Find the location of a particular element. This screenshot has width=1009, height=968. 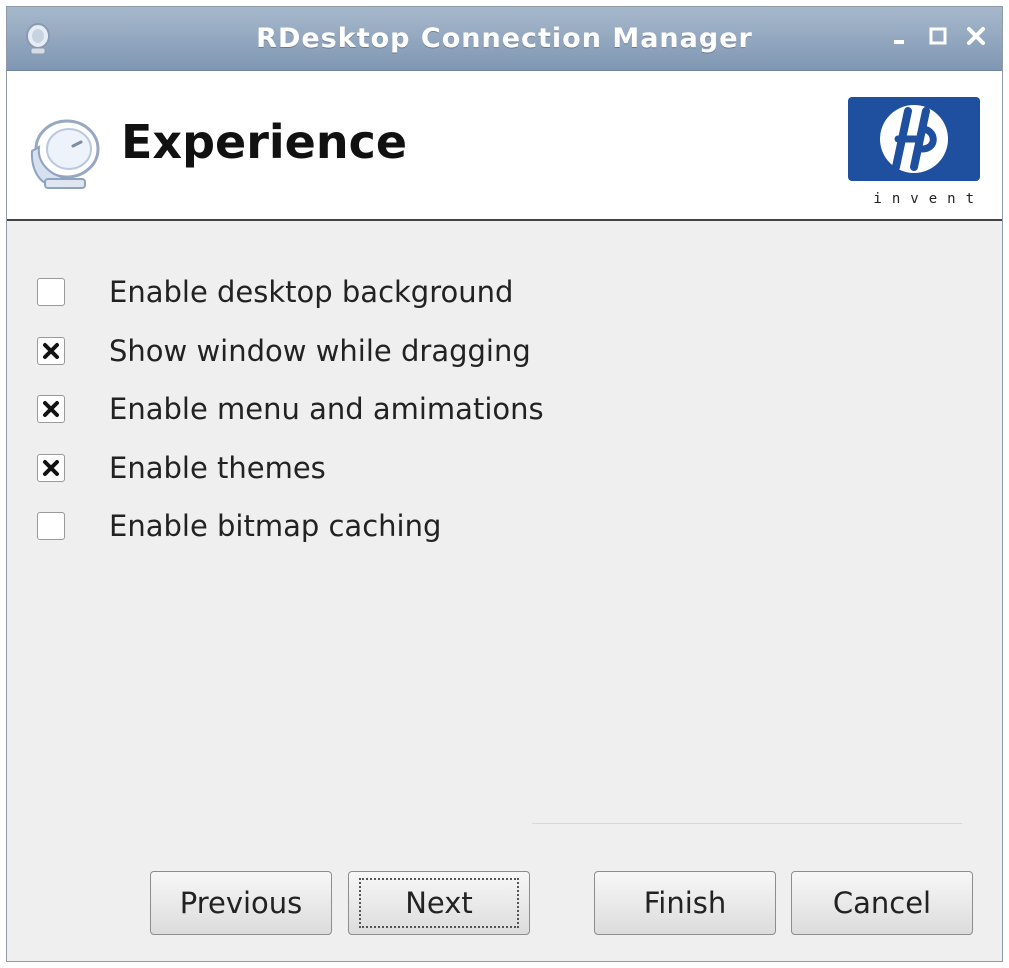

hp-tagline: invent is located at coordinates (928, 199).